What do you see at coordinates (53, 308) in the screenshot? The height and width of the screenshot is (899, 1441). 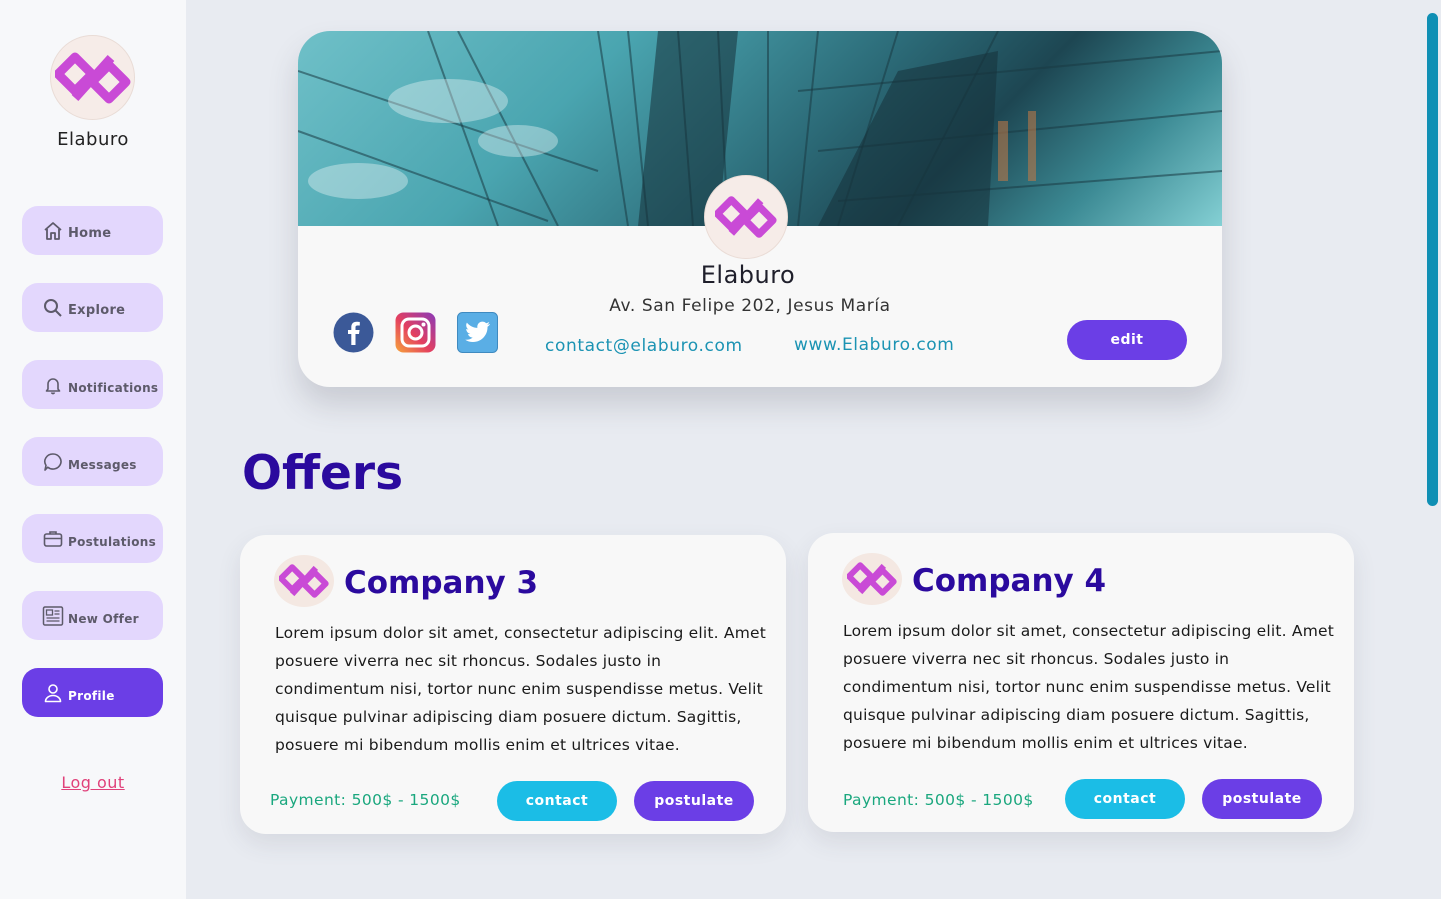 I see `search-icon` at bounding box center [53, 308].